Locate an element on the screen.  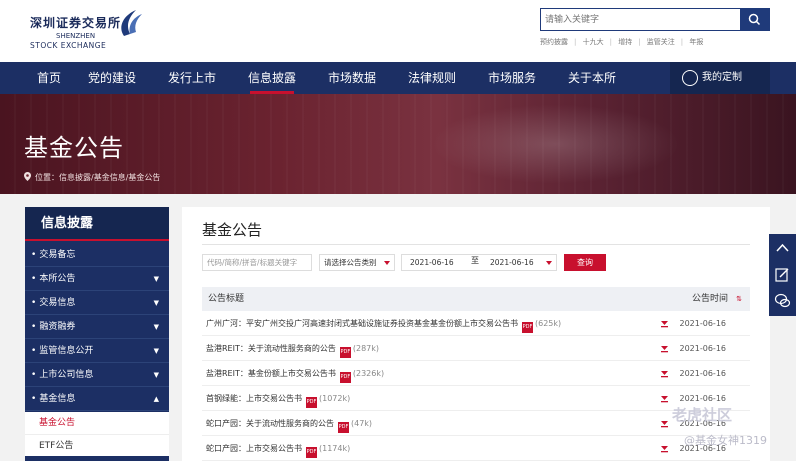
query-button: 查询 is located at coordinates (585, 262).